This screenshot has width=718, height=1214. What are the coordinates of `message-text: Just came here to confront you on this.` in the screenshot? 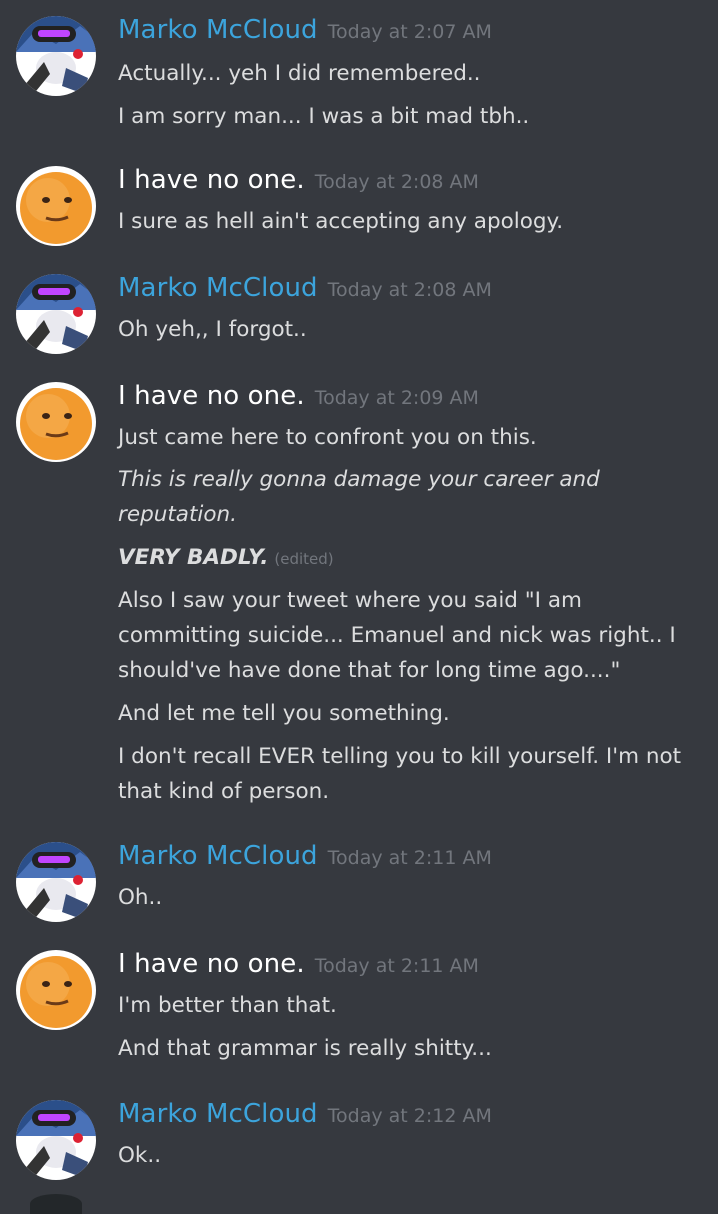 It's located at (327, 437).